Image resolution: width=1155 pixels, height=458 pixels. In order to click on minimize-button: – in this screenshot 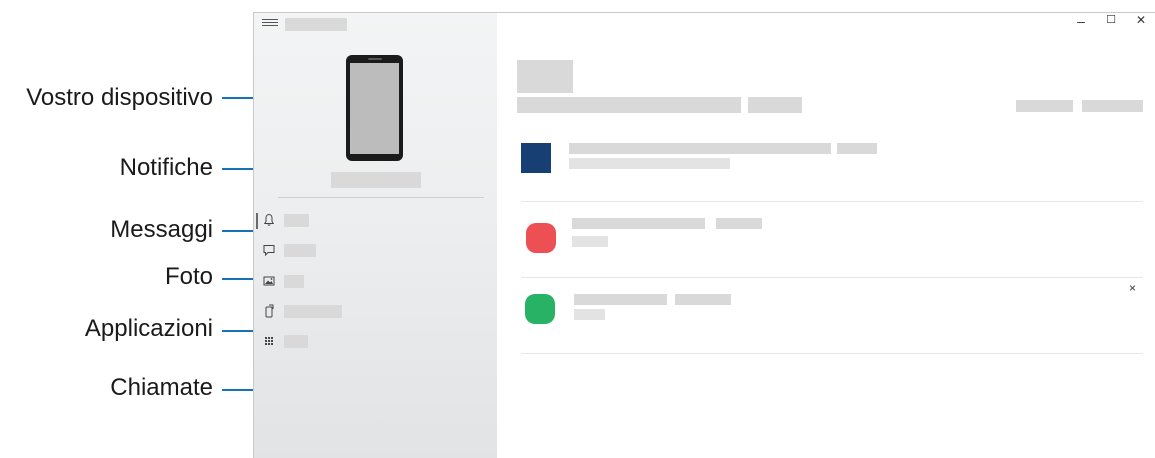, I will do `click(1081, 23)`.